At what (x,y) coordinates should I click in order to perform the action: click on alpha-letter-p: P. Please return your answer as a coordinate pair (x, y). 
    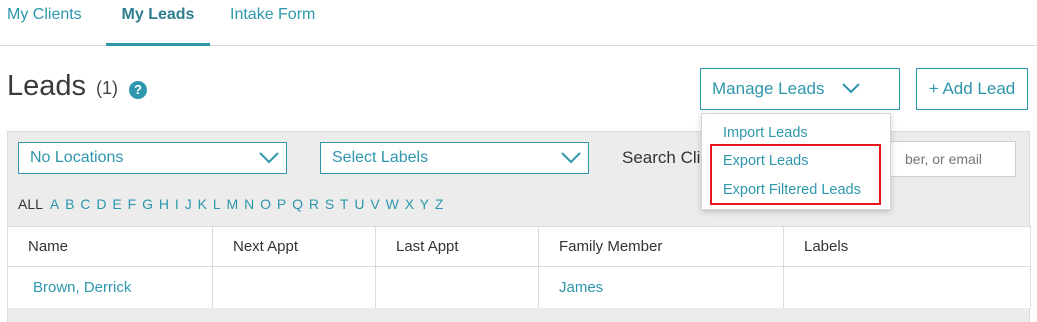
    Looking at the image, I should click on (281, 204).